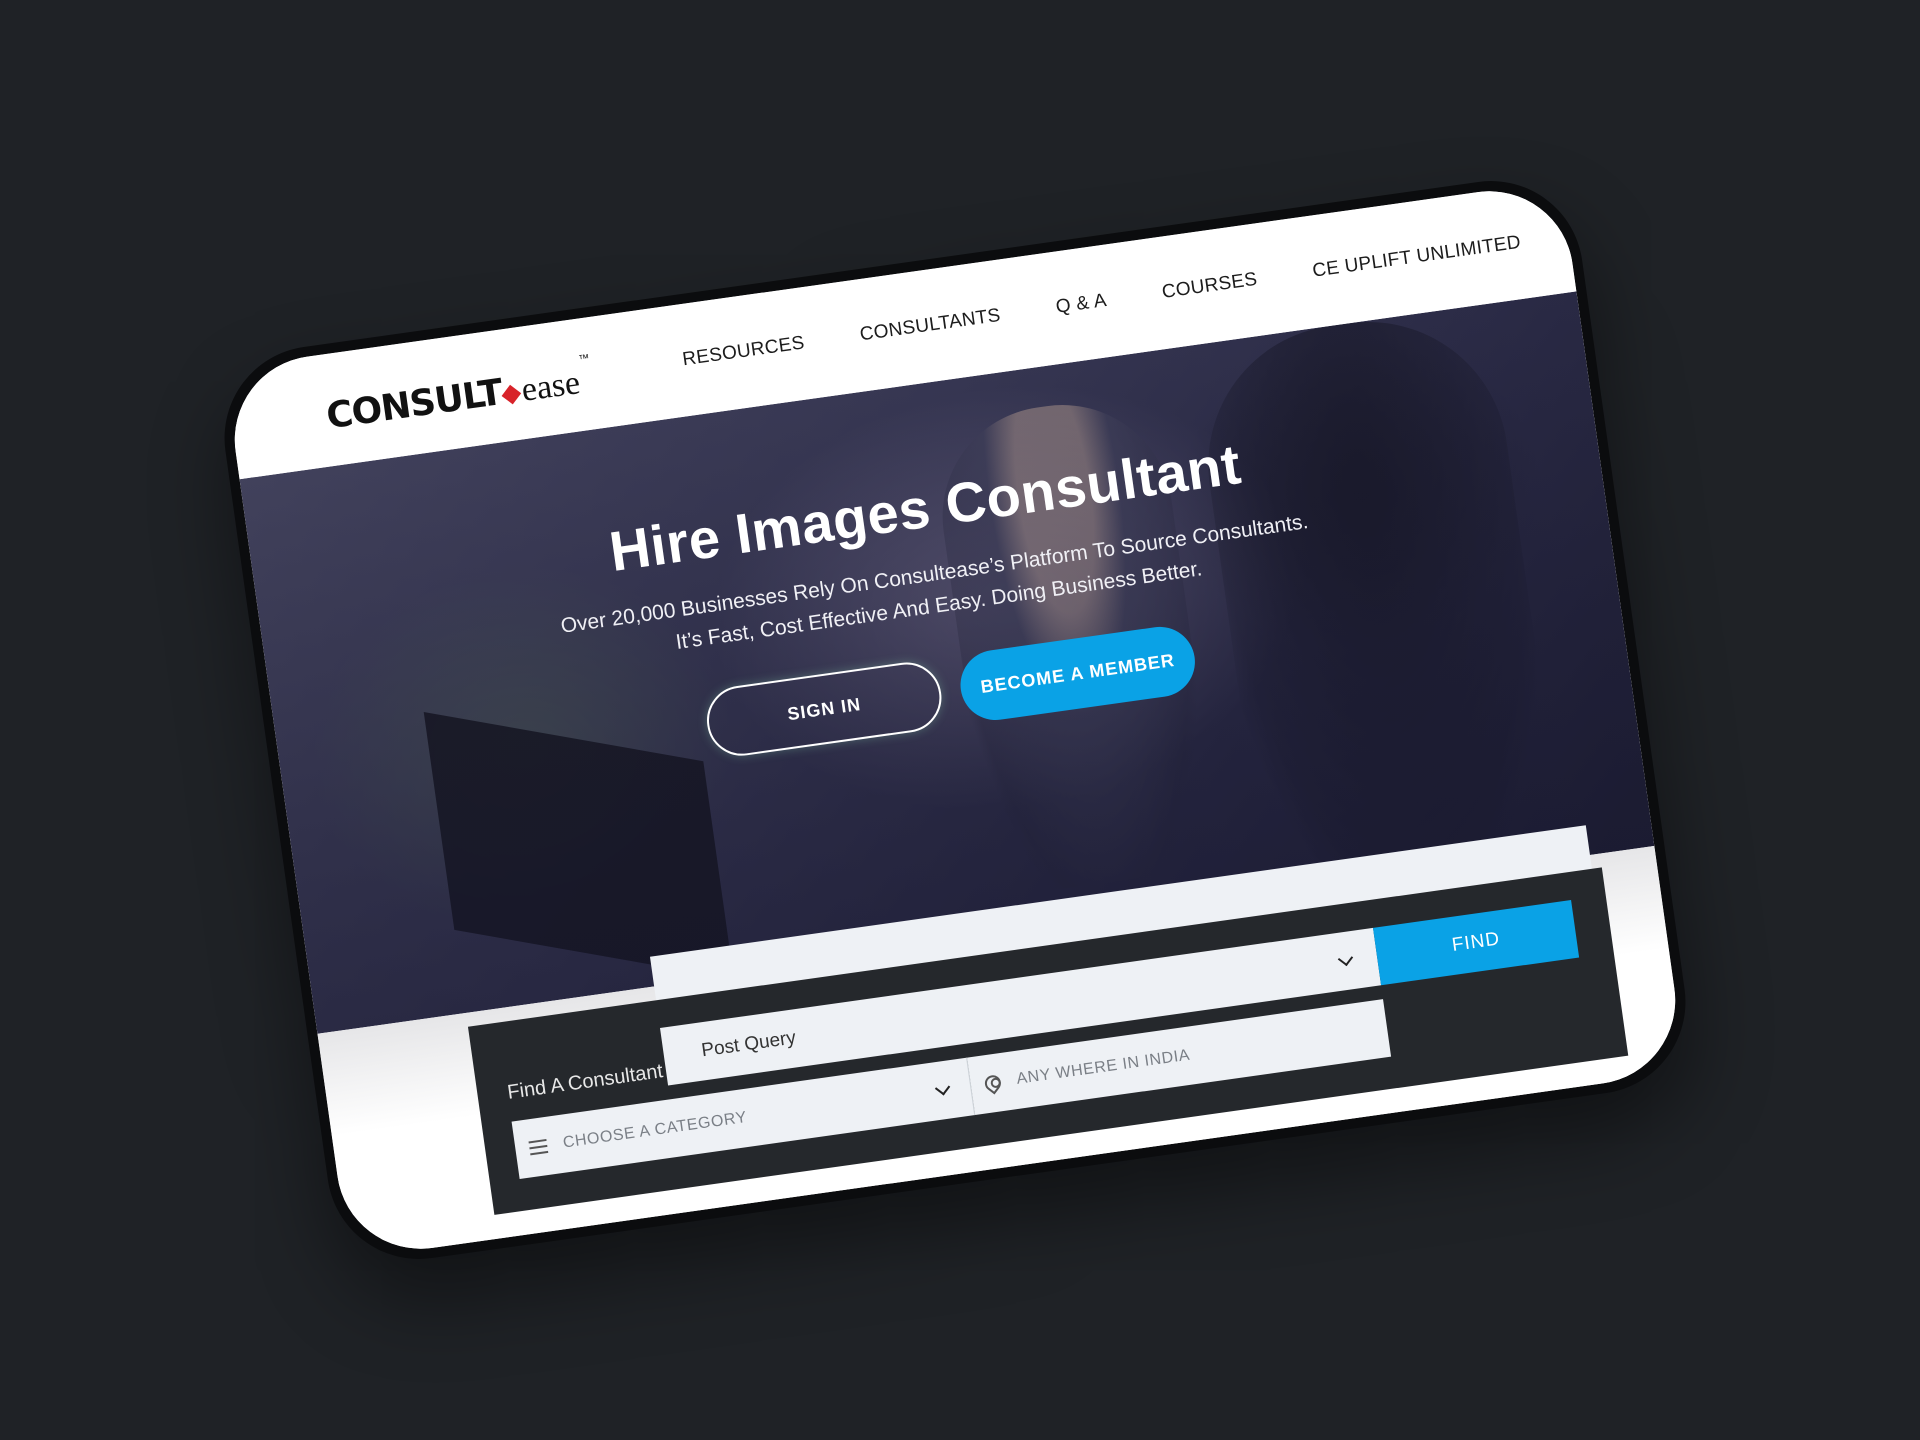 This screenshot has height=1440, width=1920. What do you see at coordinates (993, 1083) in the screenshot?
I see `location-pin-icon` at bounding box center [993, 1083].